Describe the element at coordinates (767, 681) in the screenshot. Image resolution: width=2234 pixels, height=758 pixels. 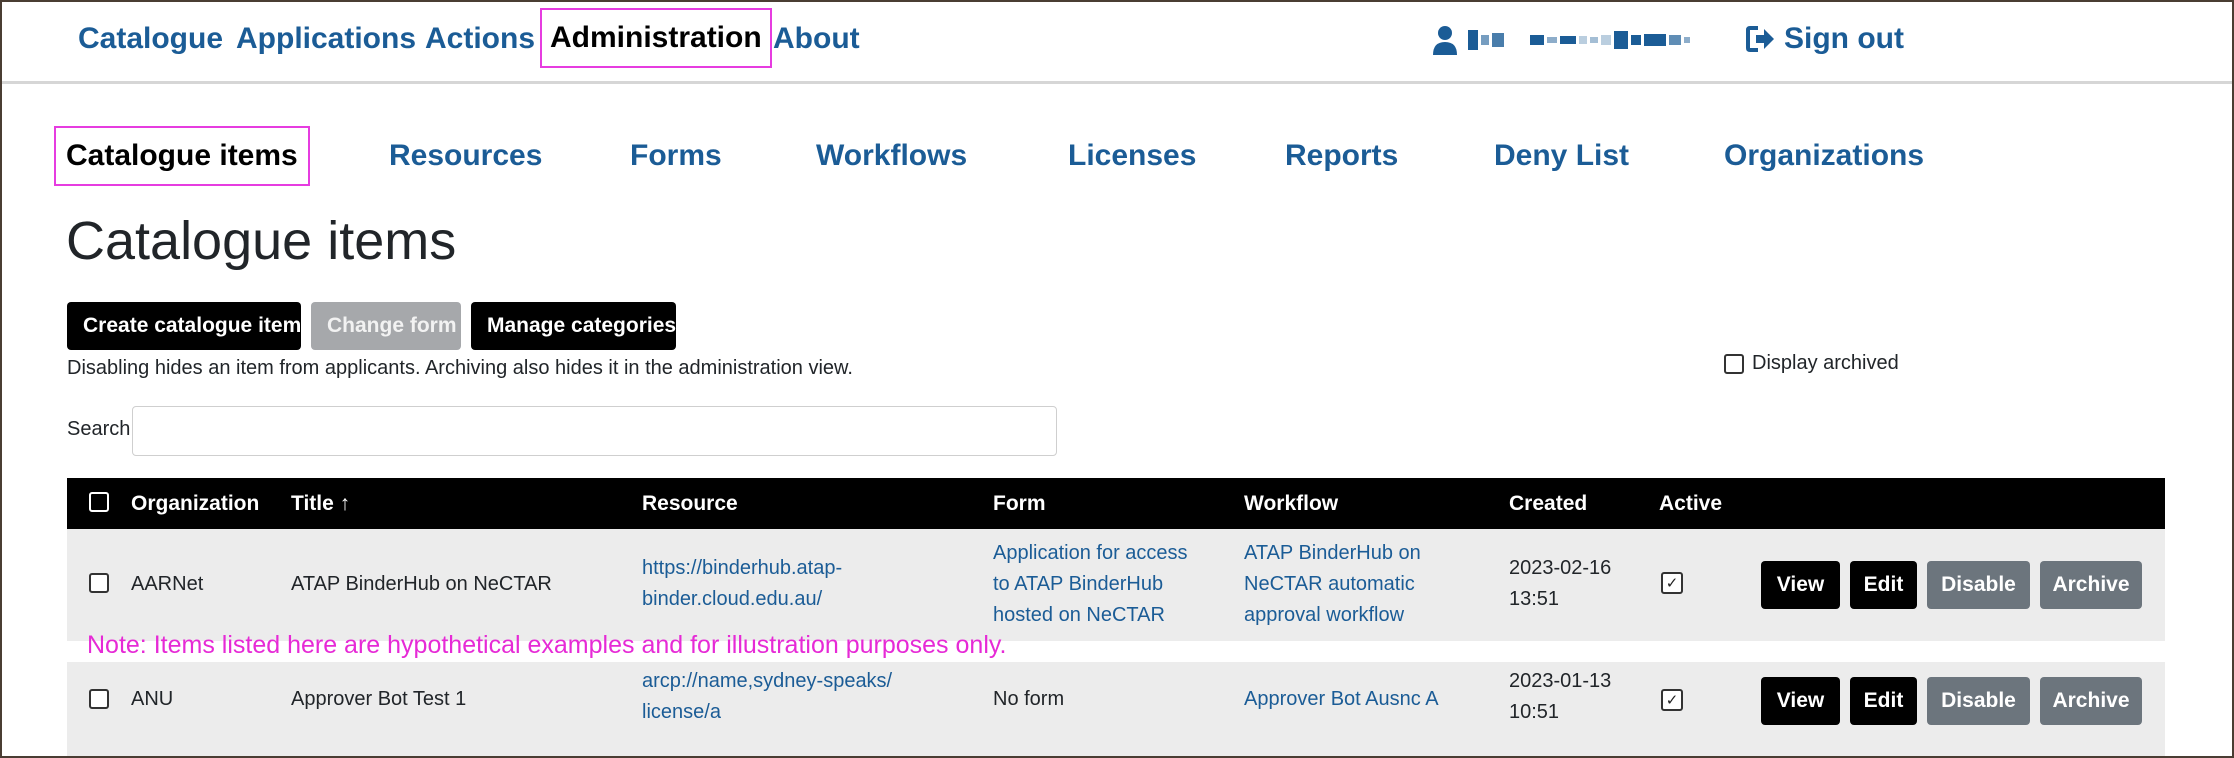
I see `resource-line: arcp://name,sydney-speaks/` at that location.